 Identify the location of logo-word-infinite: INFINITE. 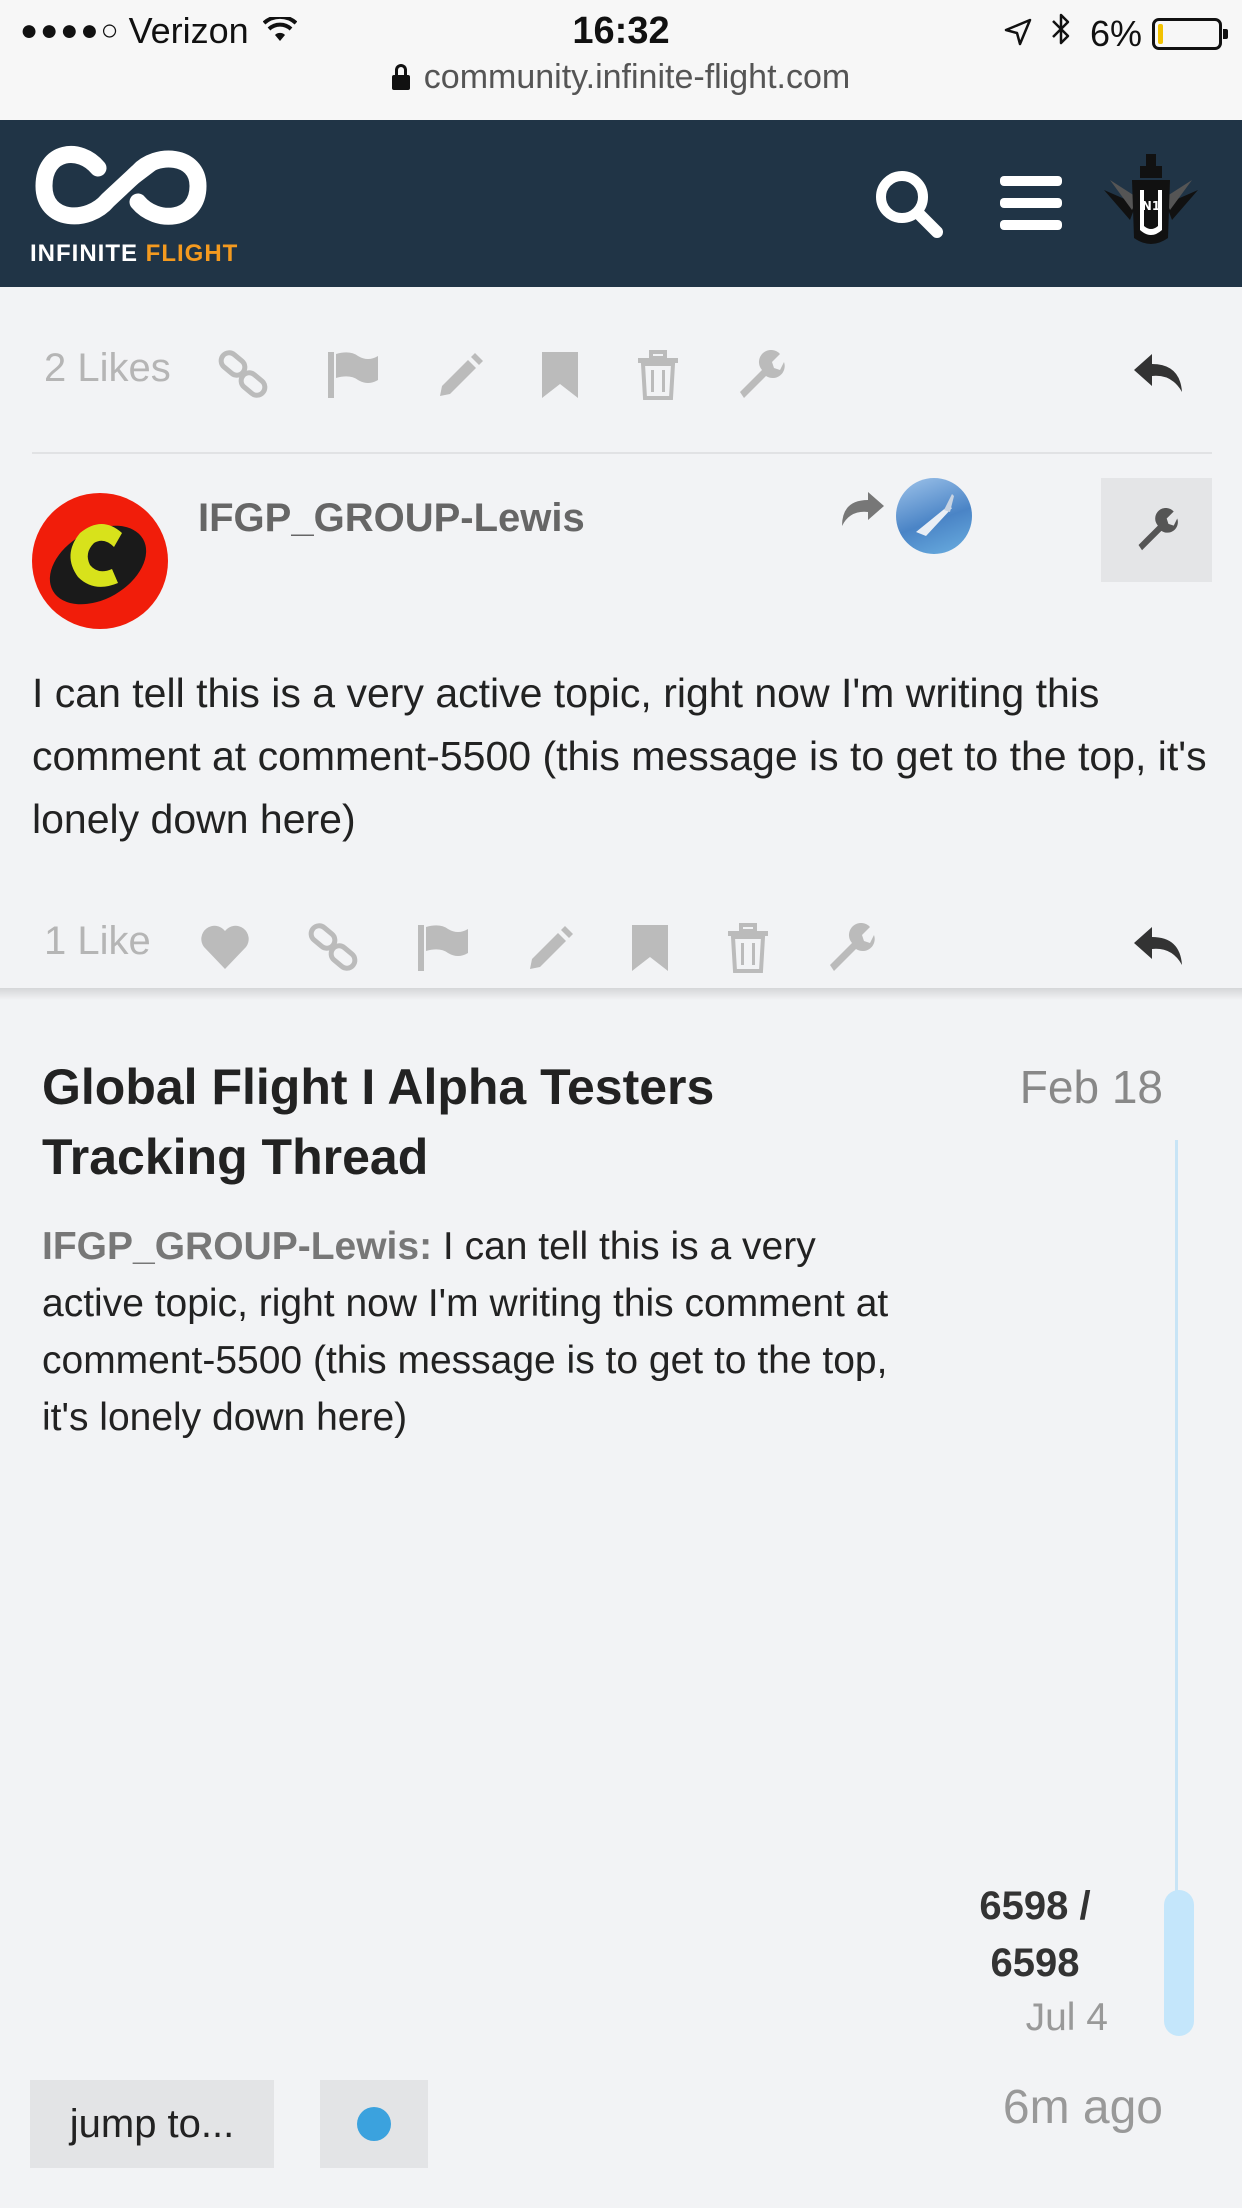
(84, 253).